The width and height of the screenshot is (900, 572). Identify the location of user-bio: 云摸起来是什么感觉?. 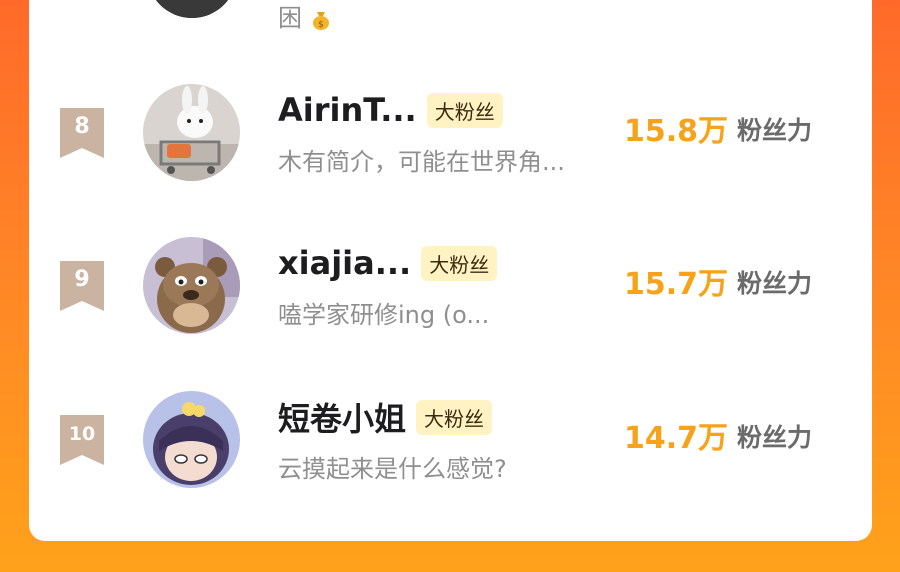
(392, 469).